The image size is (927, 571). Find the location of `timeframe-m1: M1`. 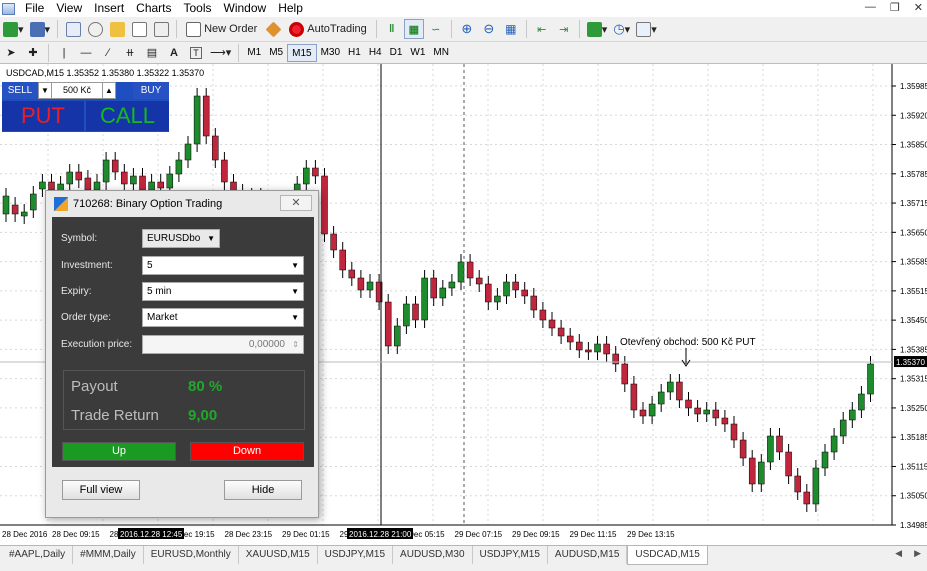

timeframe-m1: M1 is located at coordinates (254, 53).